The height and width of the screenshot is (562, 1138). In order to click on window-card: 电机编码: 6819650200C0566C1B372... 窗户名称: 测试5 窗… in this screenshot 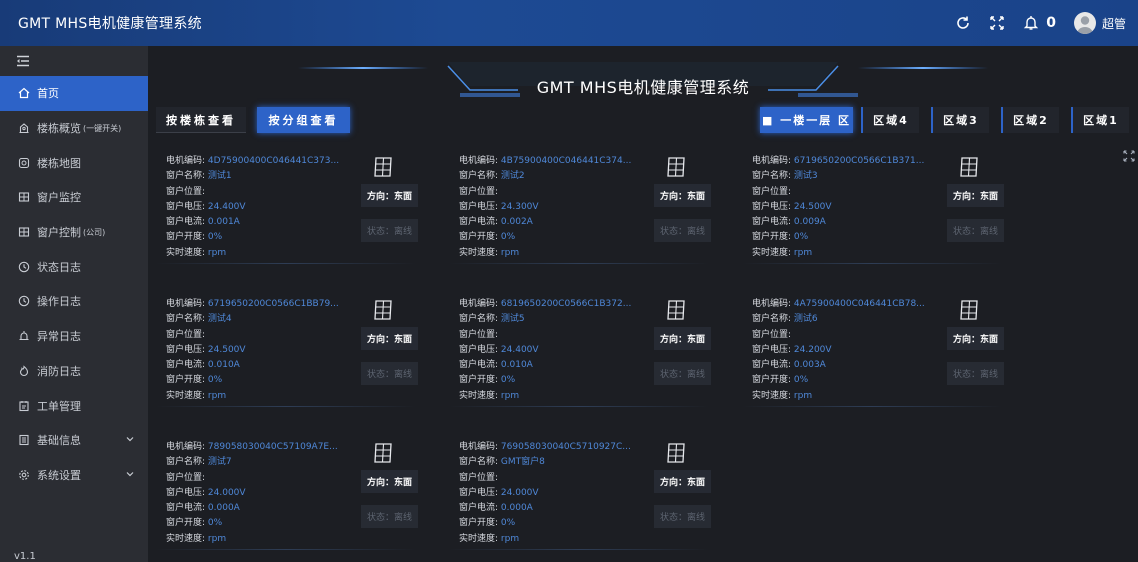, I will do `click(580, 353)`.